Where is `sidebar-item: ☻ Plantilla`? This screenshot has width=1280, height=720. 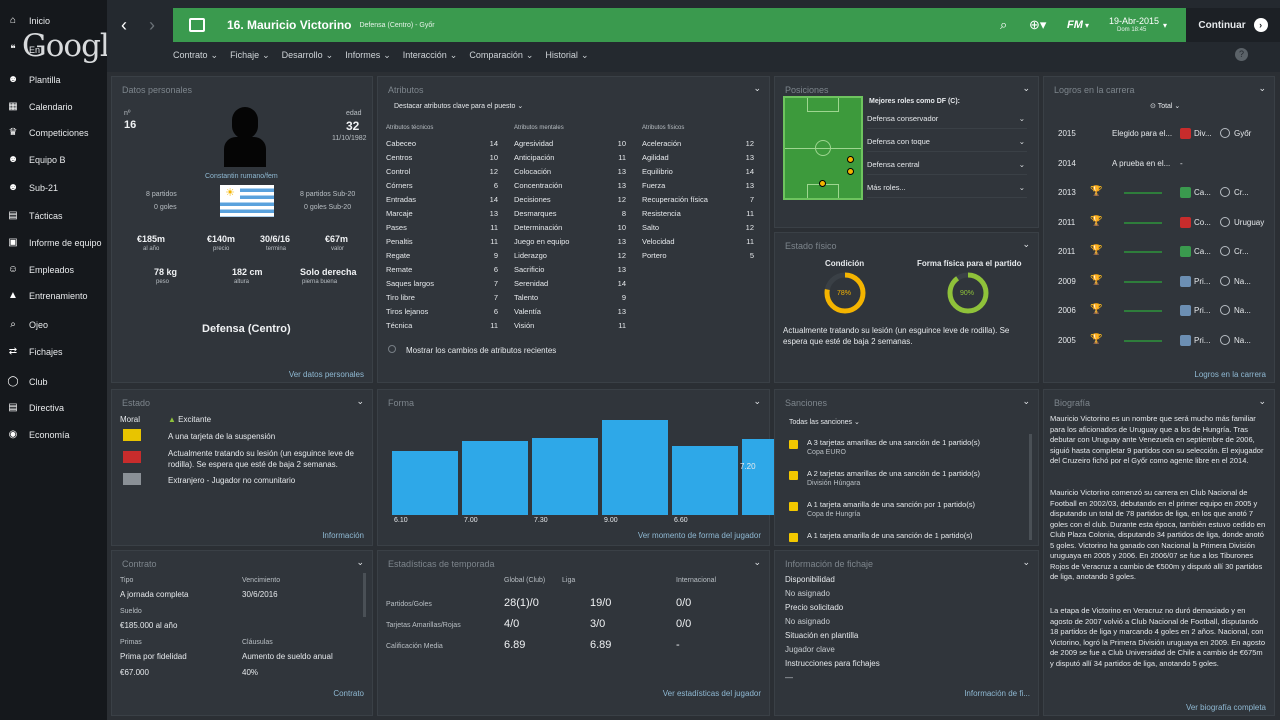 sidebar-item: ☻ Plantilla is located at coordinates (53, 80).